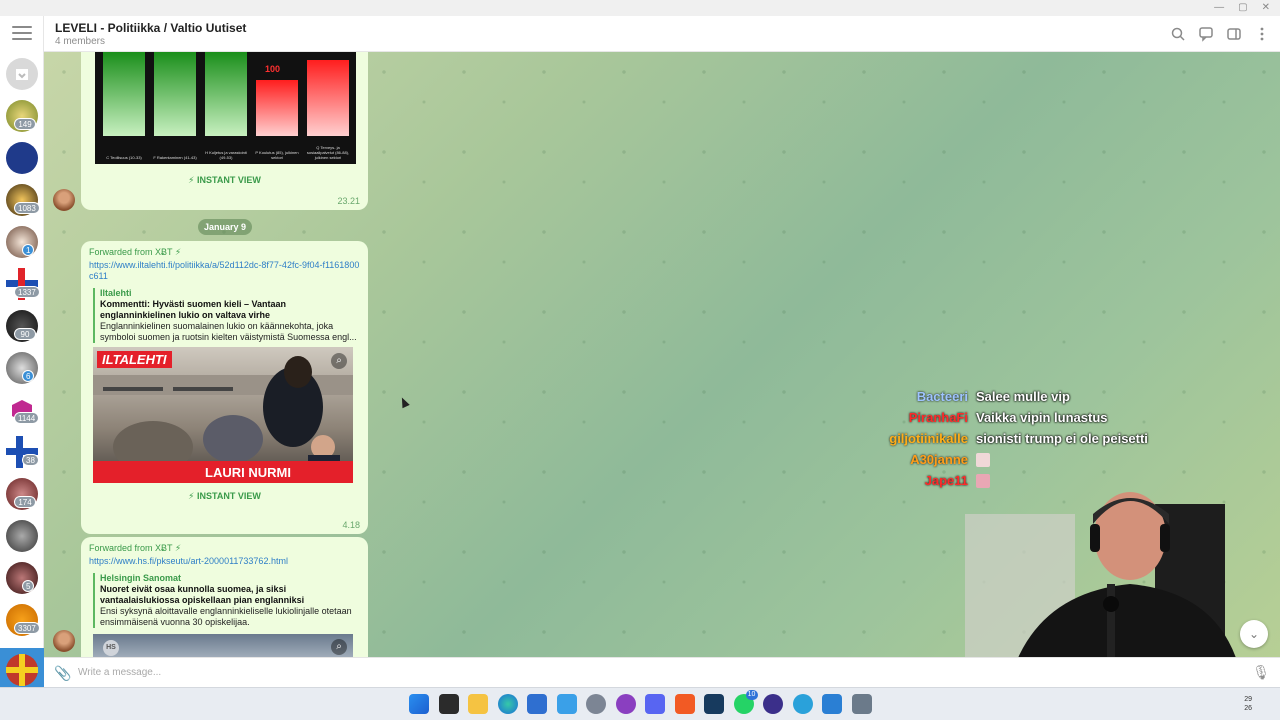 Image resolution: width=1280 pixels, height=720 pixels. I want to click on telegram-icon, so click(802, 704).